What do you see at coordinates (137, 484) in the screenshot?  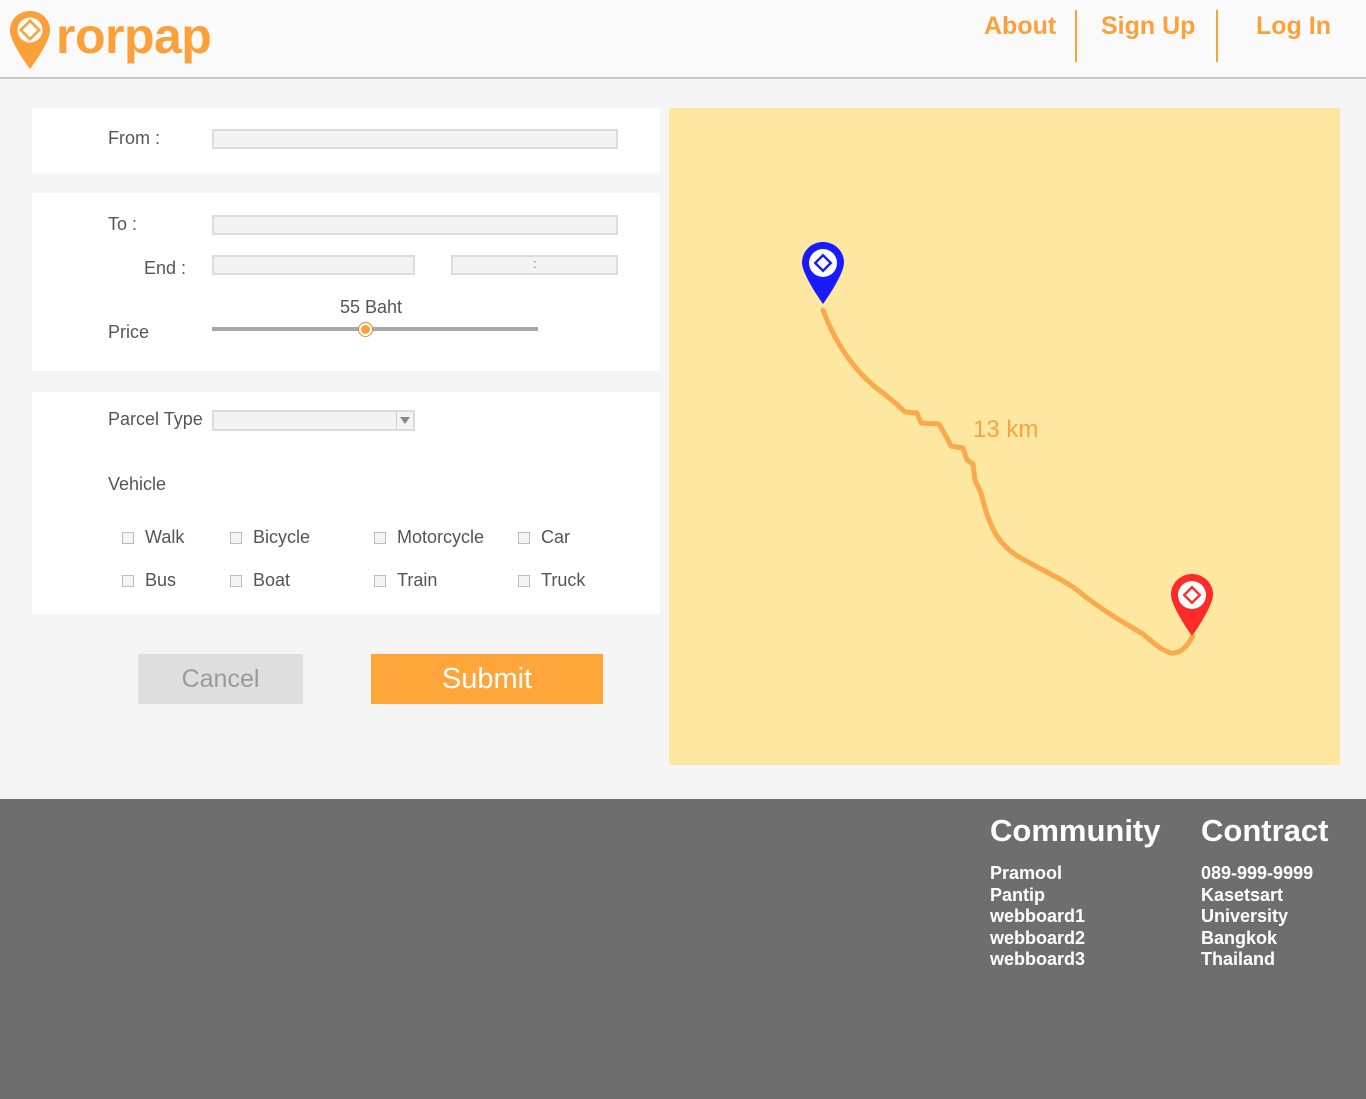 I see `vehicle-label: Vehicle` at bounding box center [137, 484].